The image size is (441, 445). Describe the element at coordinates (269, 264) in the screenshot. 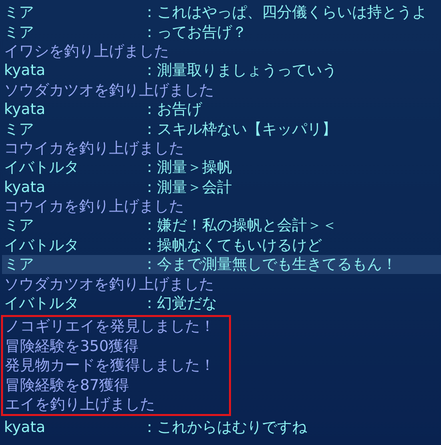

I see `chat-message: ：今まで測量無しでも生きてるもん！` at that location.